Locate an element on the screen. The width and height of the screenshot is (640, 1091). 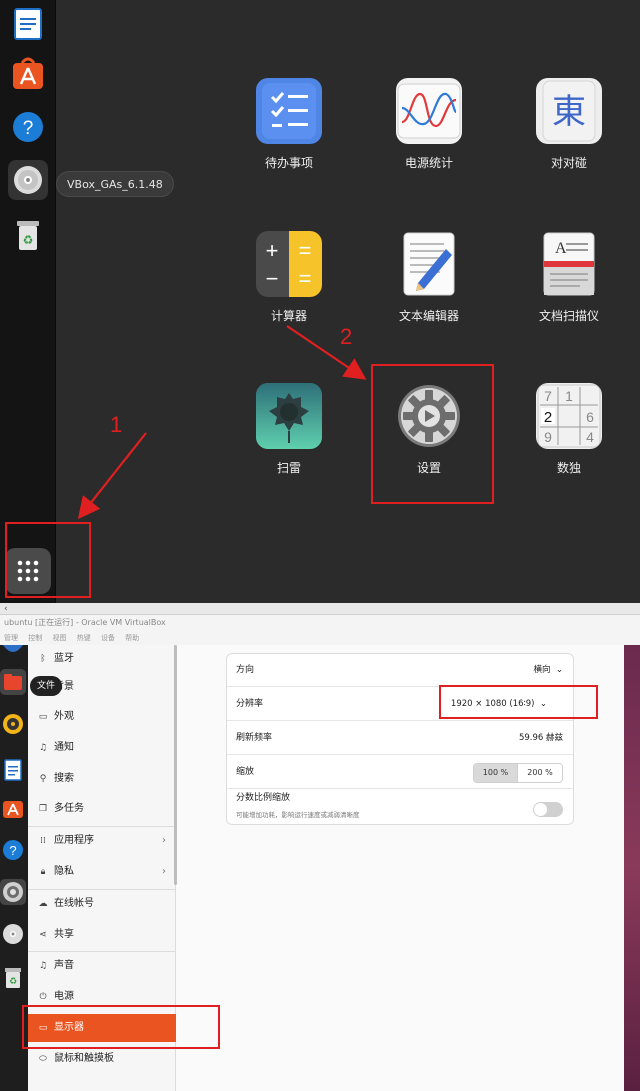
sidebar-item-label: 应用程序 is located at coordinates (74, 840).